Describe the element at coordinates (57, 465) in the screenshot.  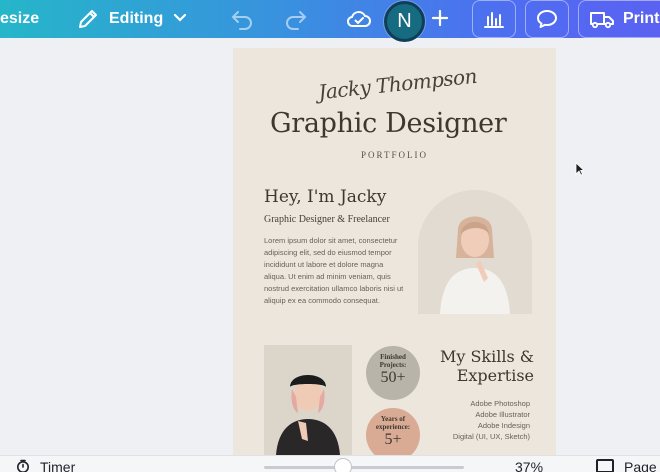
I see `timer-button: Timer` at that location.